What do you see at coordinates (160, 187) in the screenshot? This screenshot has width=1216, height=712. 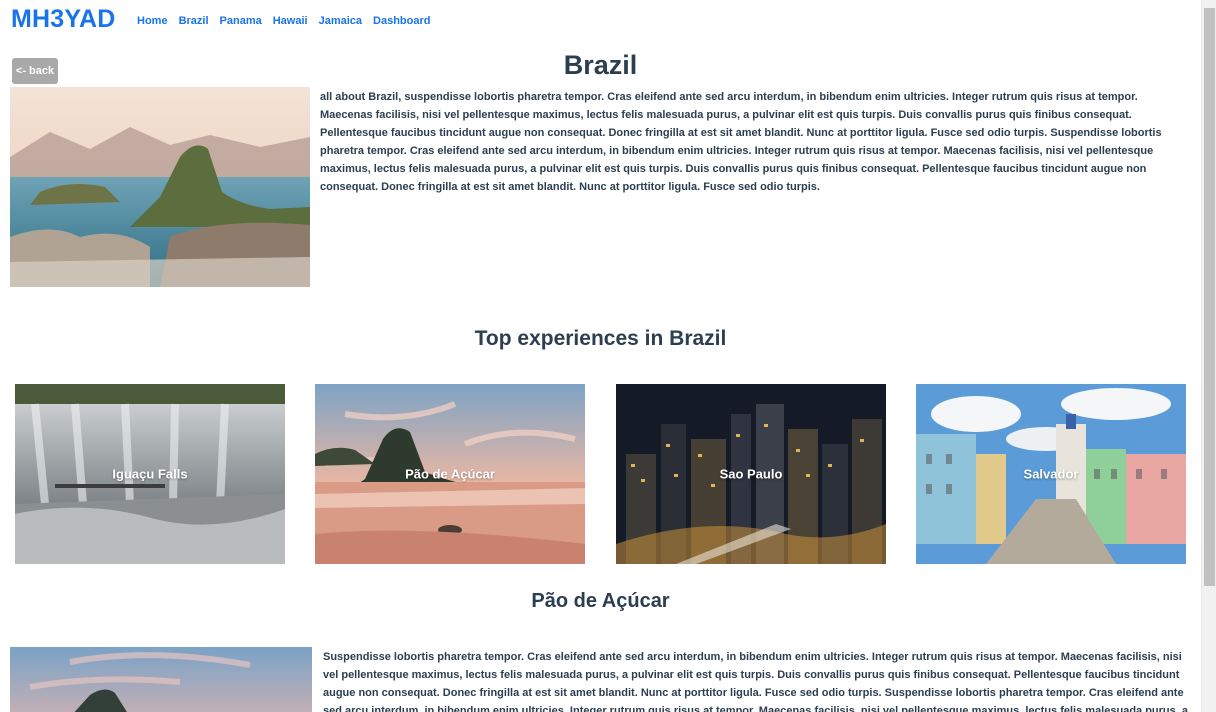 I see `hero-image` at bounding box center [160, 187].